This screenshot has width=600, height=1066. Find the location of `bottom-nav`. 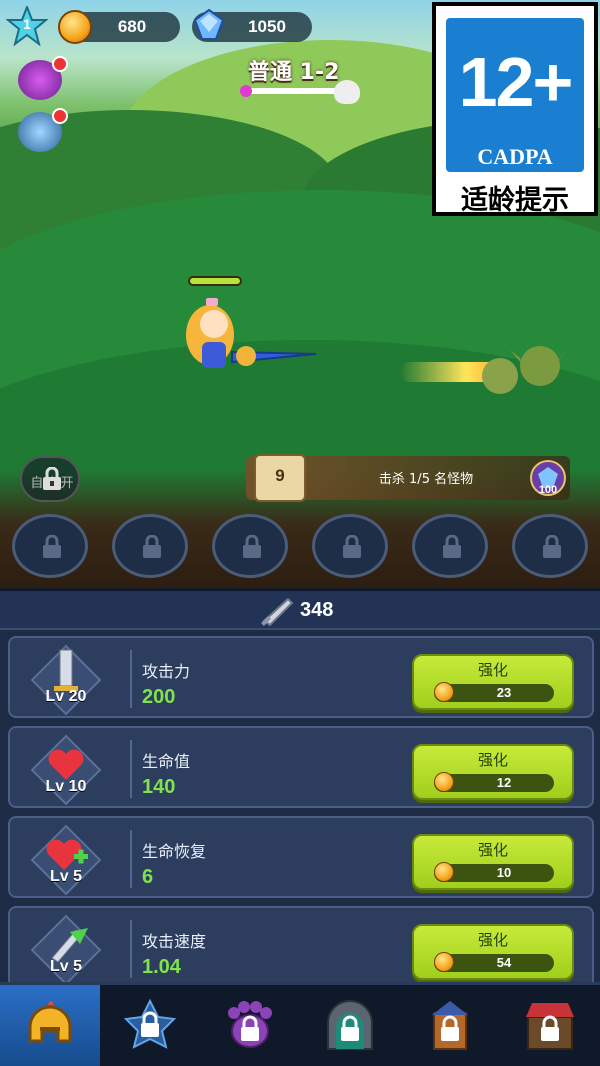

bottom-nav is located at coordinates (300, 1024).